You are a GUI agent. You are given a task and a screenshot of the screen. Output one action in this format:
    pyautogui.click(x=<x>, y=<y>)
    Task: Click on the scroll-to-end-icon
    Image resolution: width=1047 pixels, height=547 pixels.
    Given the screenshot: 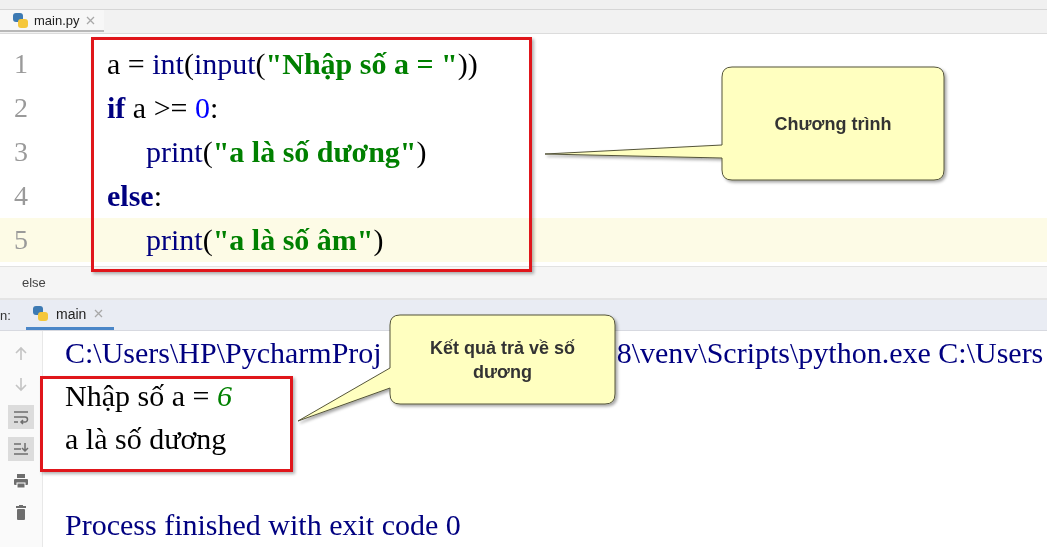 What is the action you would take?
    pyautogui.click(x=21, y=449)
    